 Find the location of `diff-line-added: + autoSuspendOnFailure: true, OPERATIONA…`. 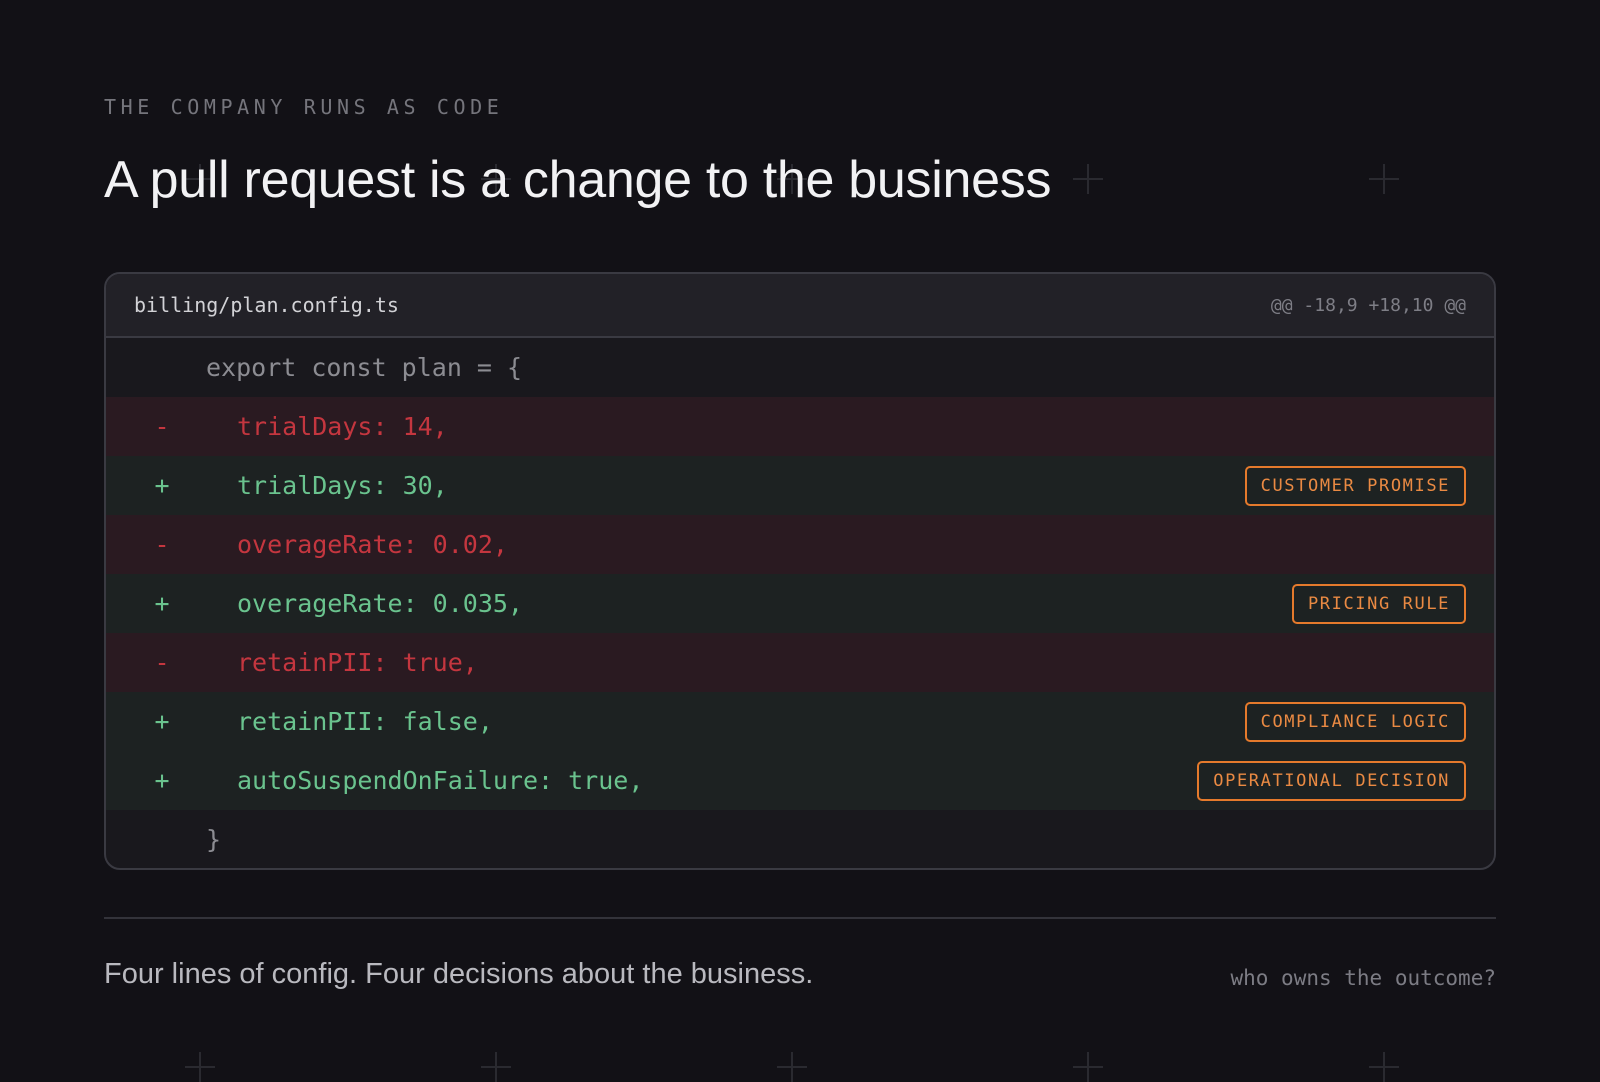

diff-line-added: + autoSuspendOnFailure: true, OPERATIONA… is located at coordinates (800, 780).